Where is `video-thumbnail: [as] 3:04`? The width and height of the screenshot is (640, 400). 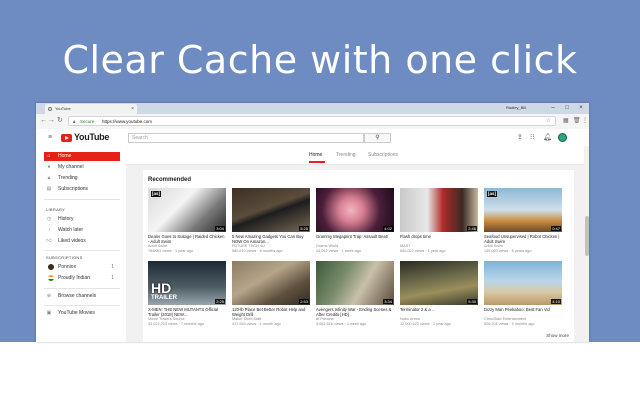
video-thumbnail: [as] 3:04 is located at coordinates (187, 210).